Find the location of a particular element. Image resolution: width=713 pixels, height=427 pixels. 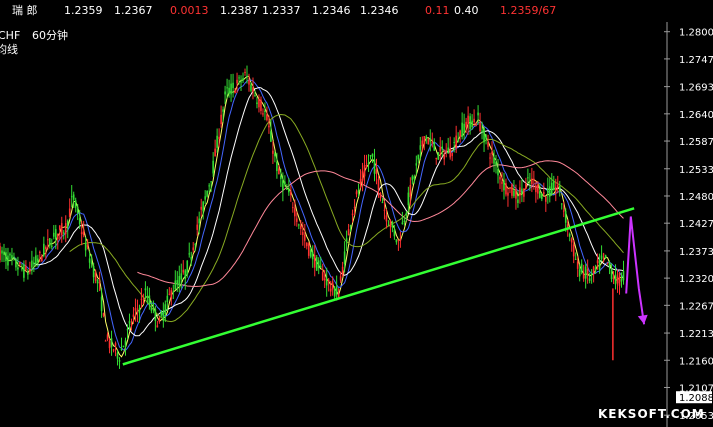

quote-v7: 1.2359/67 is located at coordinates (528, 10).